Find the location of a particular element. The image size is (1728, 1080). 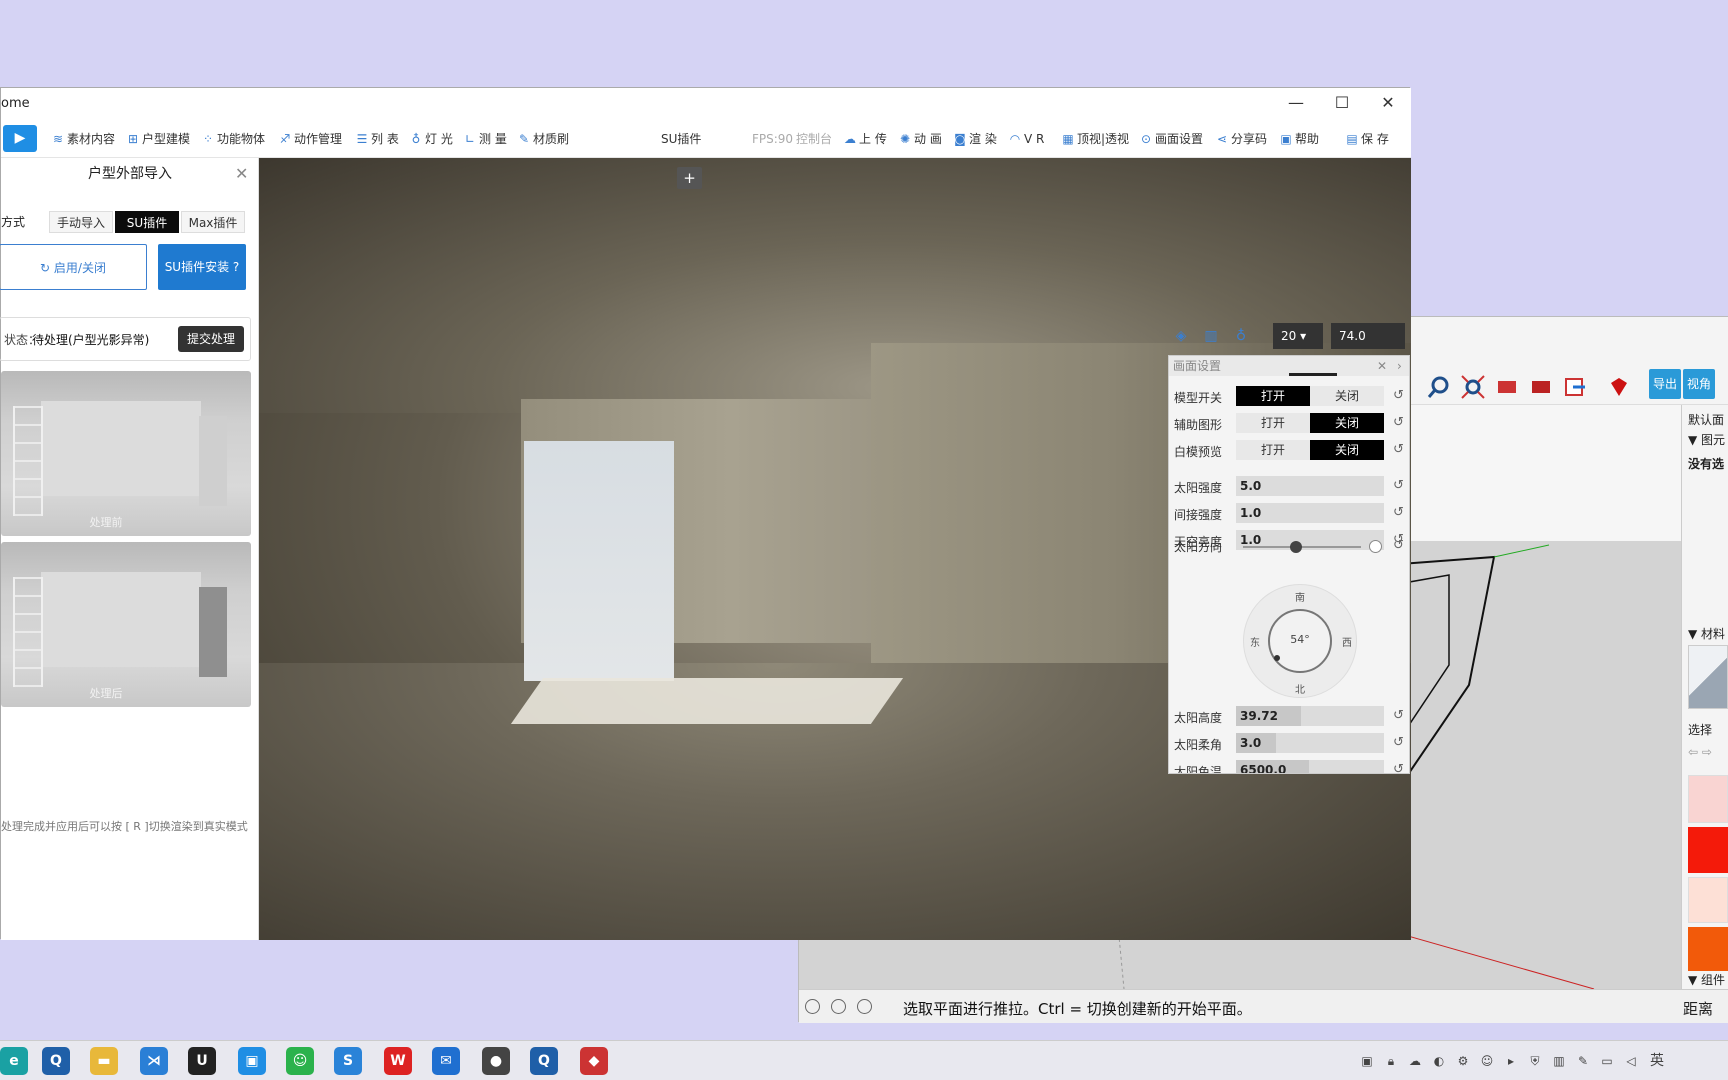

toolbar-render: ◙ 渲 染 is located at coordinates (975, 139).